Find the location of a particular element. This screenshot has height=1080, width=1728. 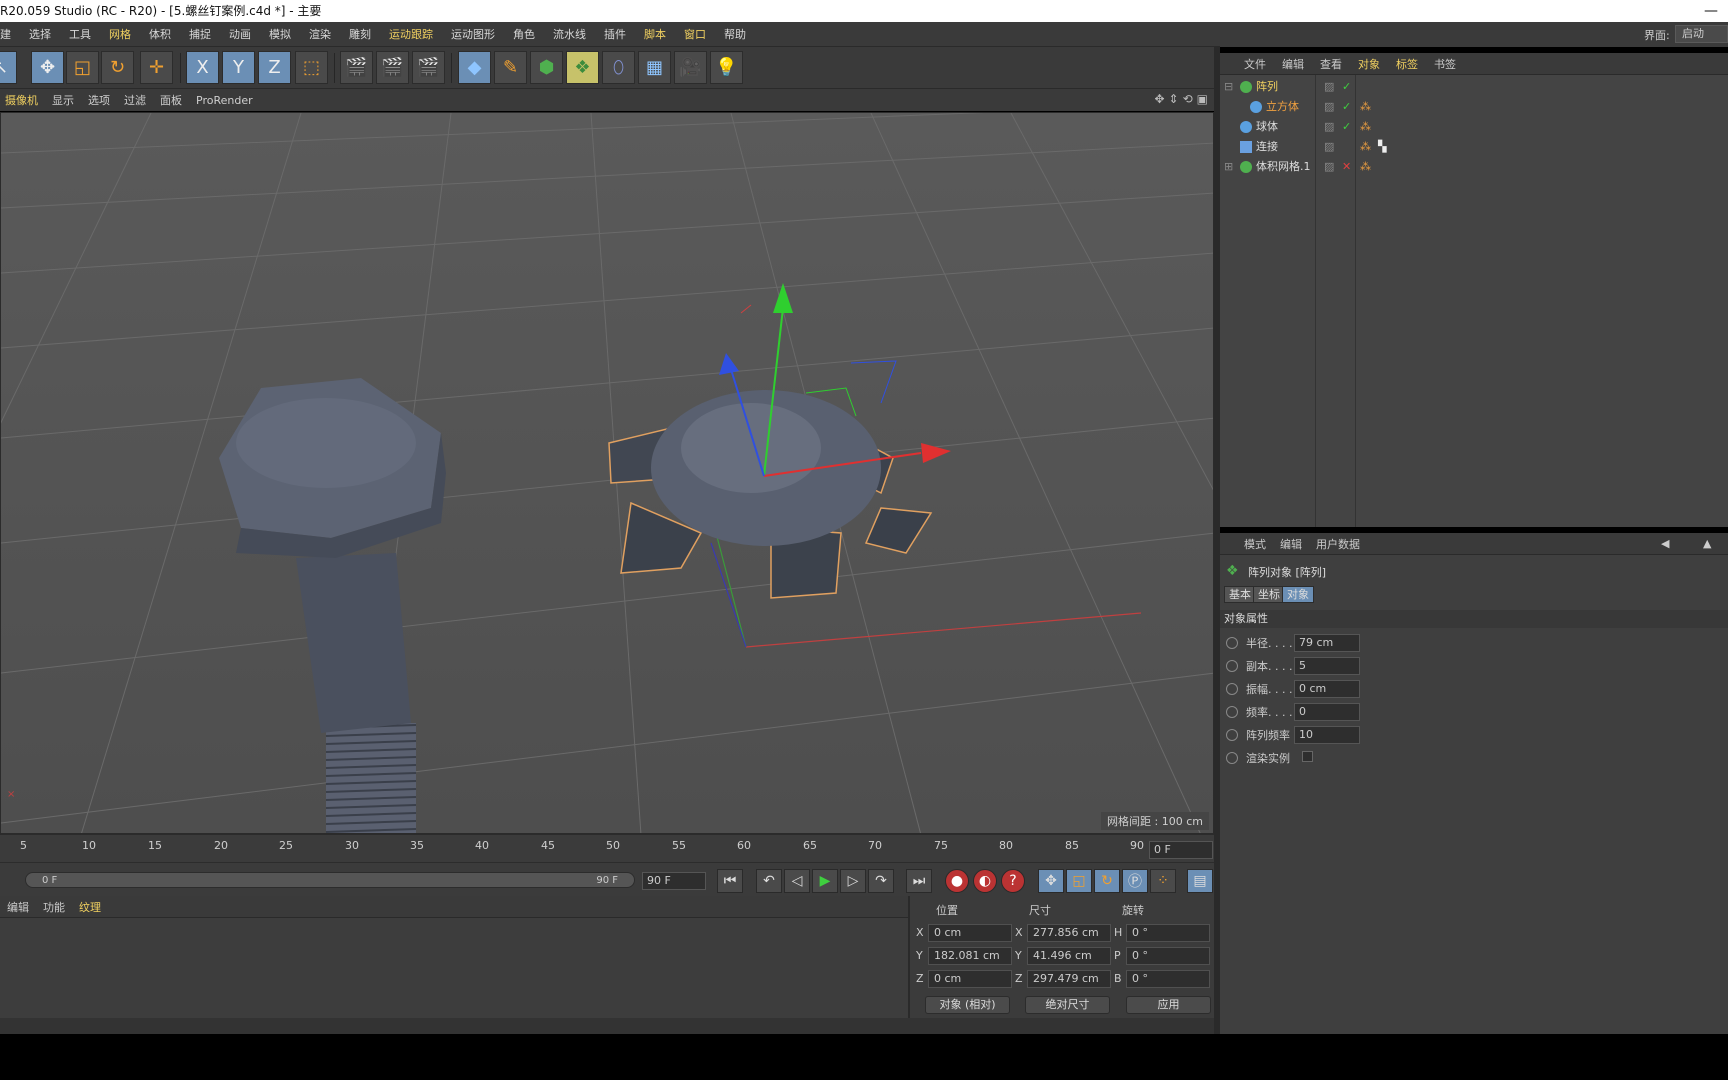

render-instances-checkbox is located at coordinates (1307, 756).